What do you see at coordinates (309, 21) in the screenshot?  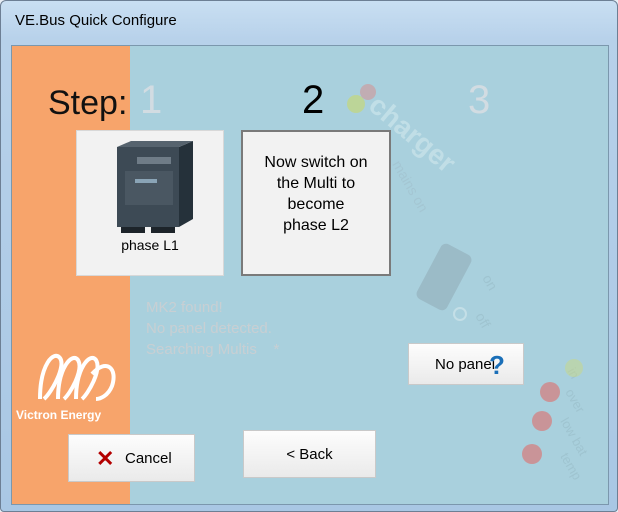 I see `title-bar: VE.Bus Quick Configure` at bounding box center [309, 21].